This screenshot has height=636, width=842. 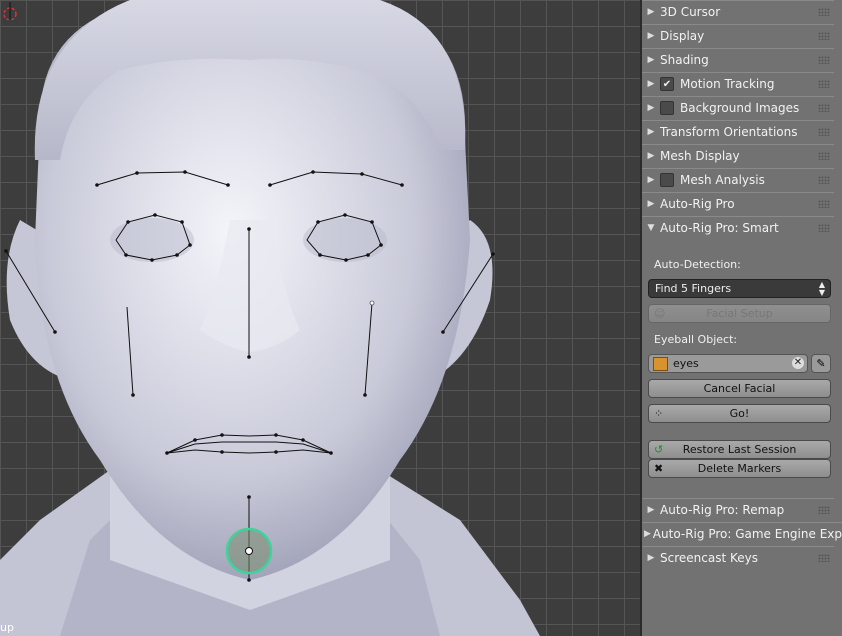 What do you see at coordinates (7, 627) in the screenshot?
I see `viewport-corner-text: up` at bounding box center [7, 627].